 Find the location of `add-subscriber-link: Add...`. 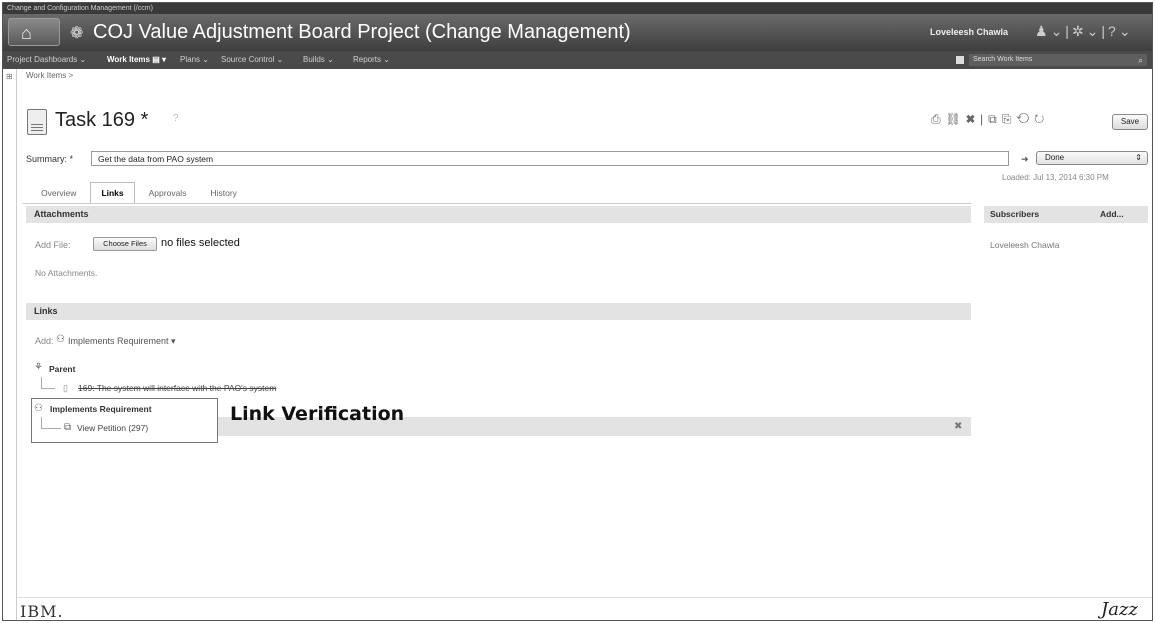

add-subscriber-link: Add... is located at coordinates (1112, 214).